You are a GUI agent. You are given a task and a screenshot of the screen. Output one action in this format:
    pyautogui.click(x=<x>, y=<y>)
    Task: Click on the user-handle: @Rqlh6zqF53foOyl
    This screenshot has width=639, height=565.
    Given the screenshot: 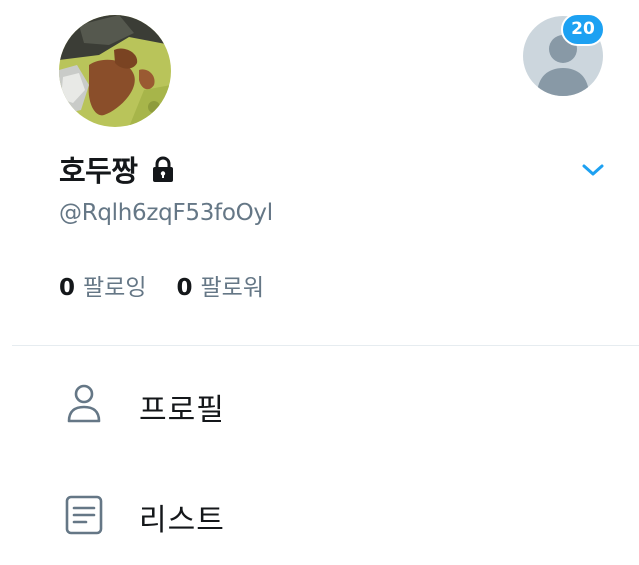 What is the action you would take?
    pyautogui.click(x=166, y=213)
    